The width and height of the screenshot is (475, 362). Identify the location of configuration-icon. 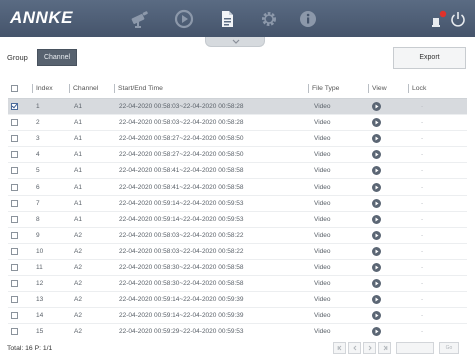
(269, 19).